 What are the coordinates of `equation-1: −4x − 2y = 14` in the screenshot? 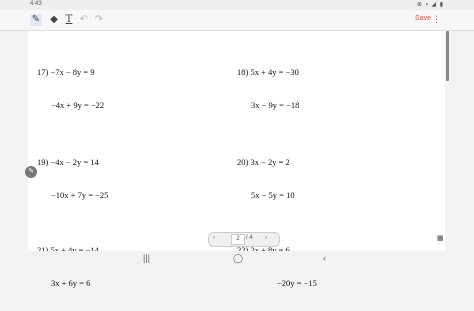 It's located at (74, 162).